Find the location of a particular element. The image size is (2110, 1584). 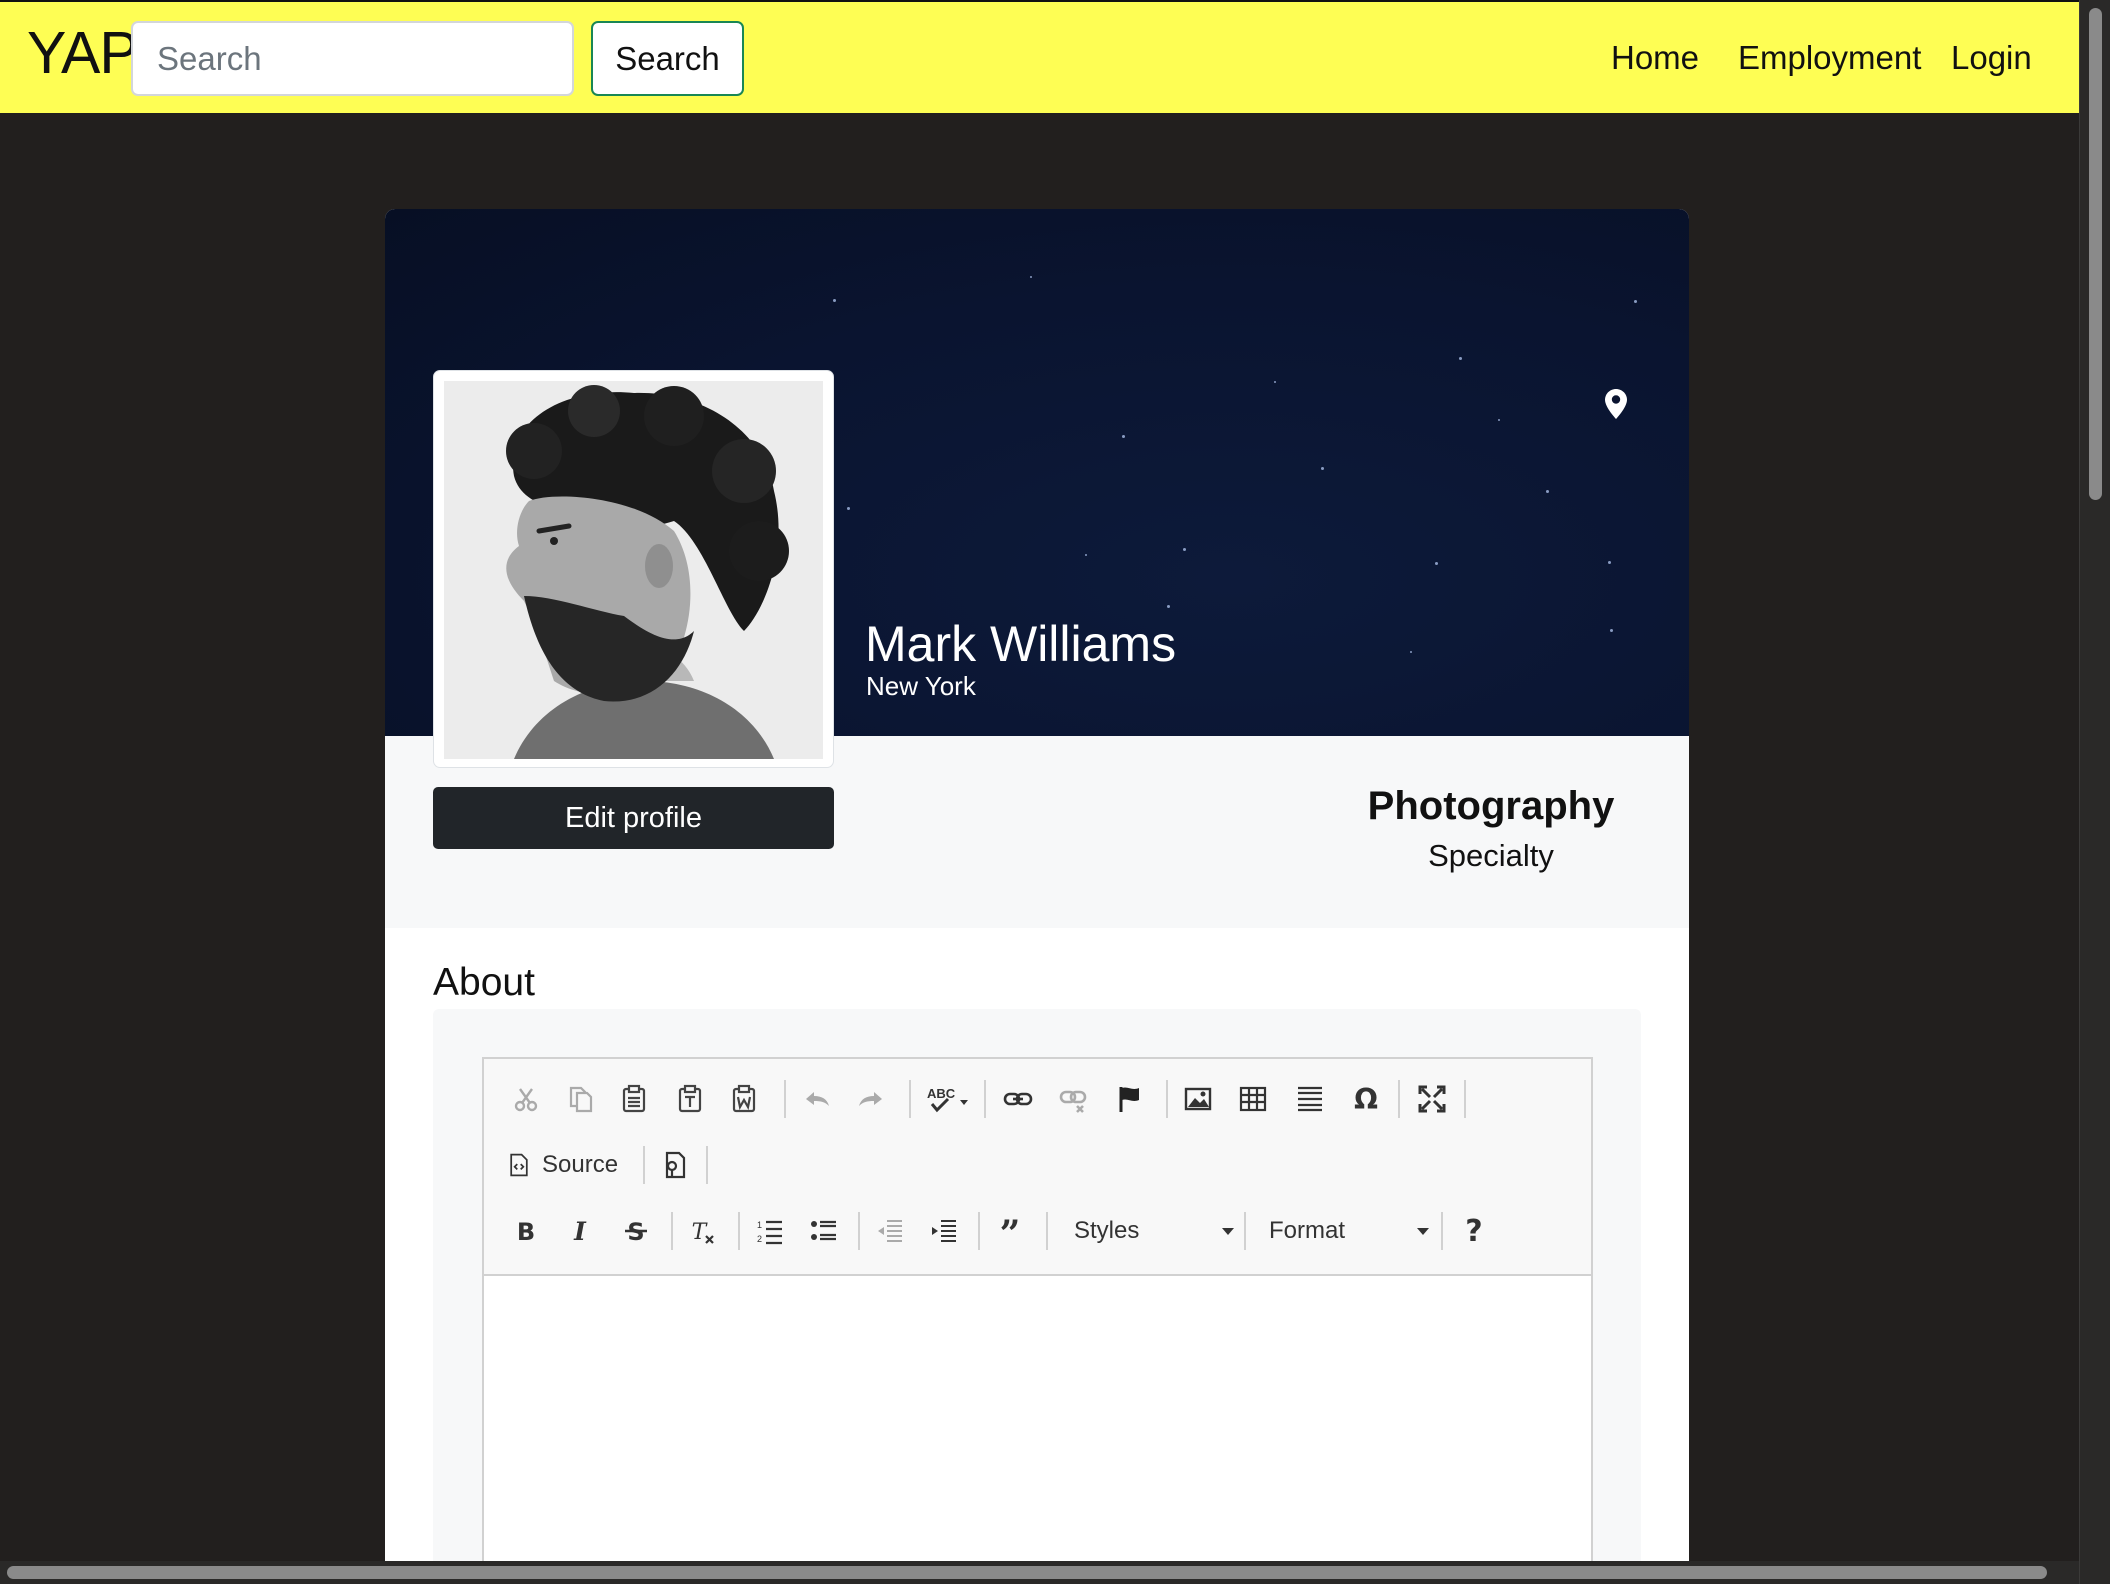

vertical-scrollbar-thumb is located at coordinates (2095, 254).